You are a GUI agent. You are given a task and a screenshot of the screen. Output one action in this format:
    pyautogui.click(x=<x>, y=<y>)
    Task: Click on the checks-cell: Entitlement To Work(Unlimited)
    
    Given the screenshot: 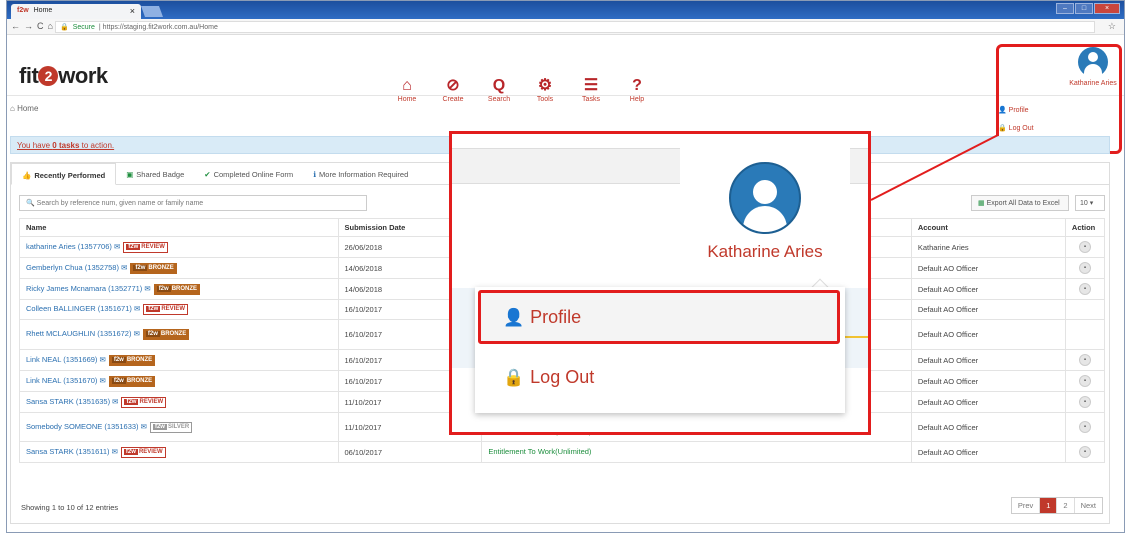 What is the action you would take?
    pyautogui.click(x=696, y=452)
    